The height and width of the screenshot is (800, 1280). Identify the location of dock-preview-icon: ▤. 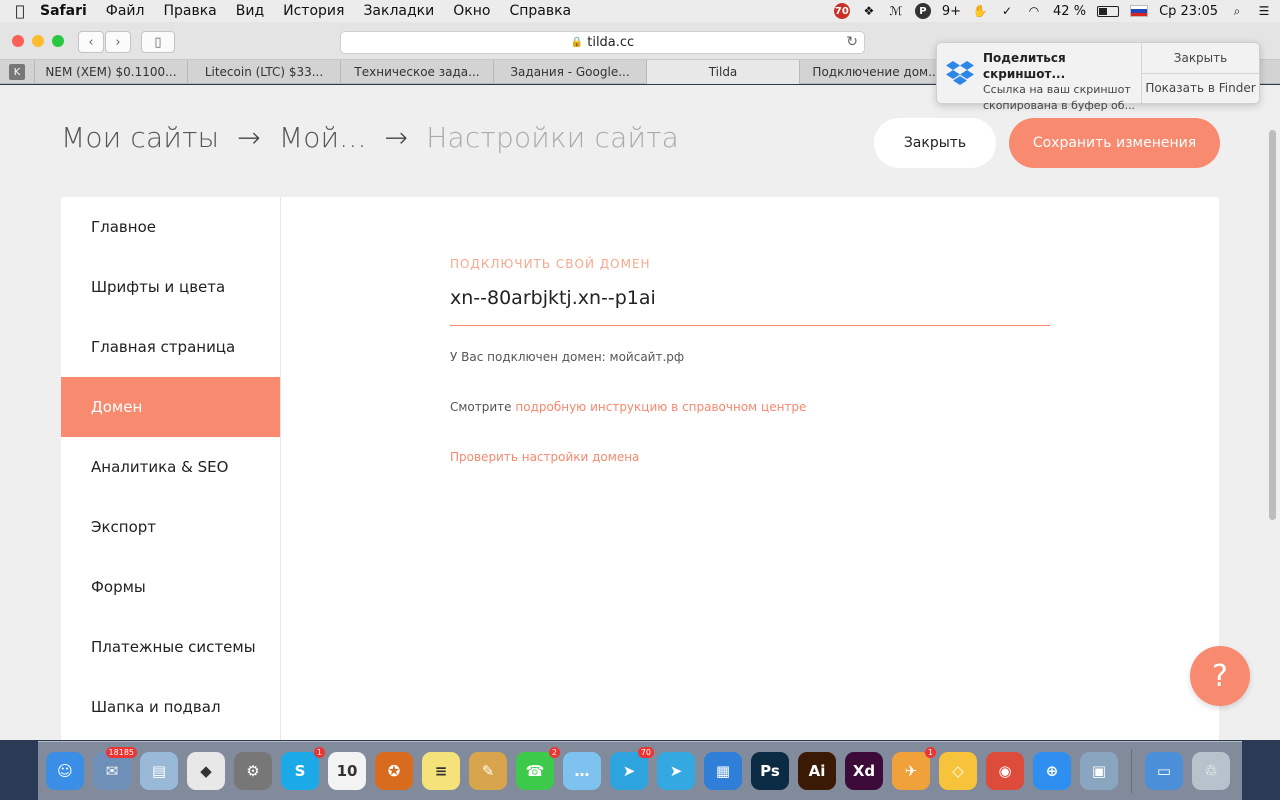
(159, 771).